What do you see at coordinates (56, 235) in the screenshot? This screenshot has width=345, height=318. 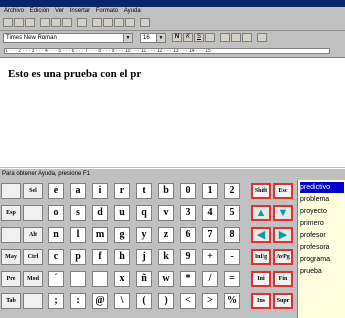 I see `letter-key: n` at bounding box center [56, 235].